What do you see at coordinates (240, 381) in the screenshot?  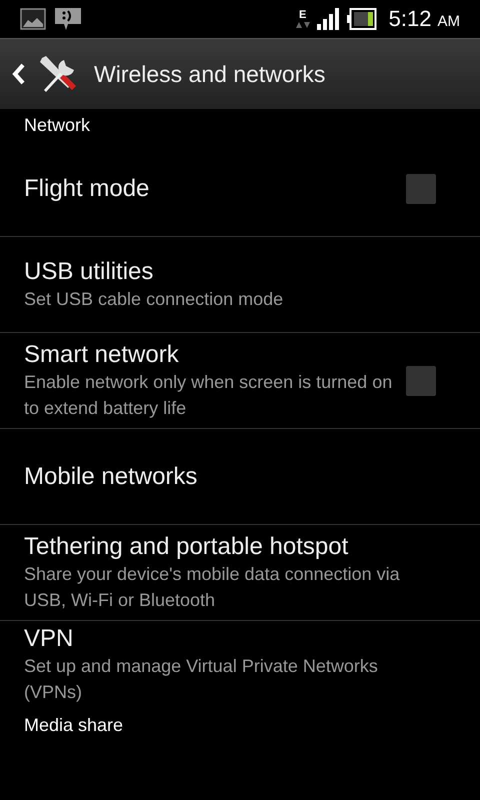 I see `settings-item: Smart network Enable network only when screen is turned on to extend battery life` at bounding box center [240, 381].